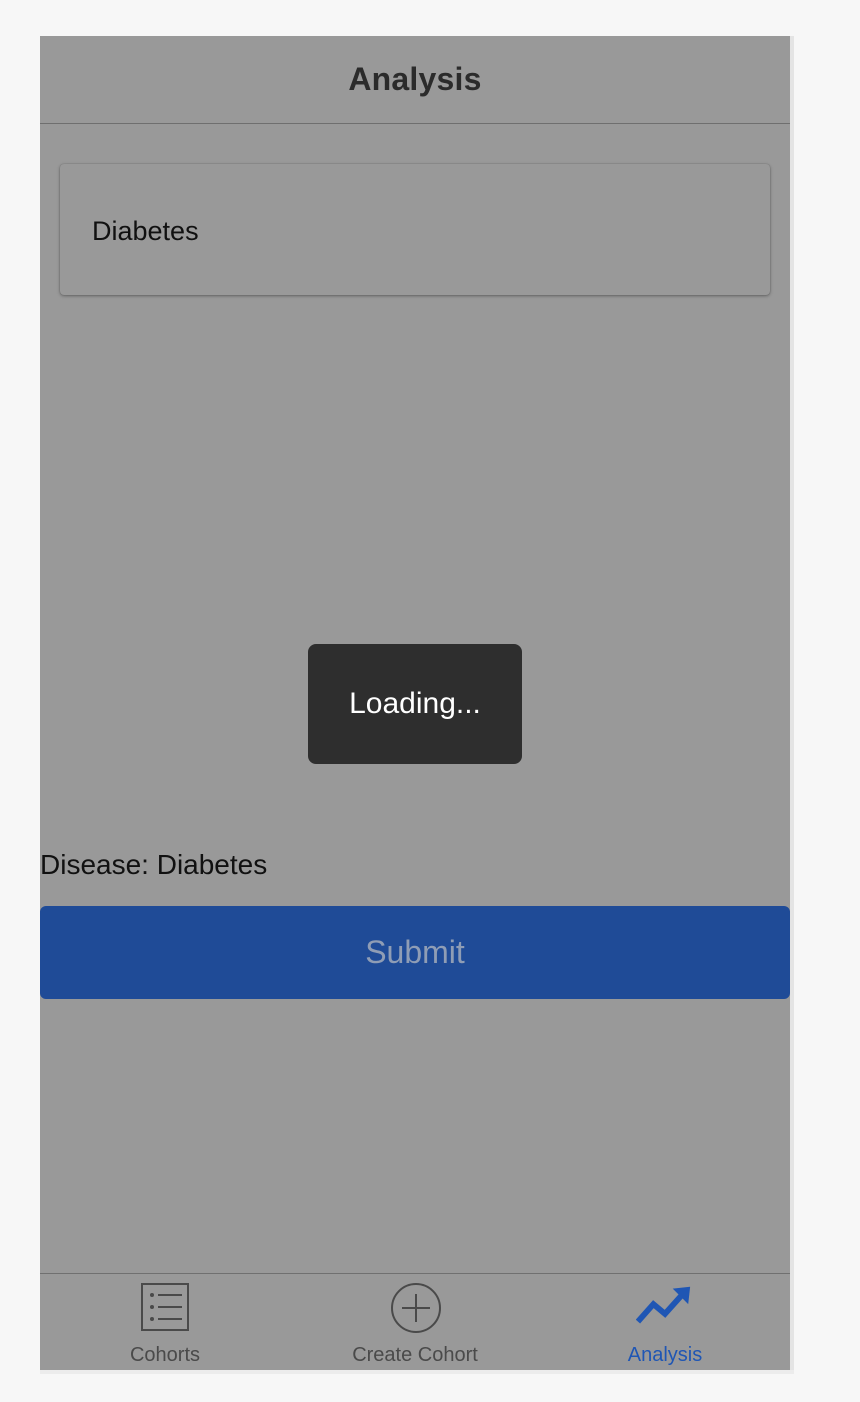 This screenshot has height=1402, width=860. Describe the element at coordinates (145, 231) in the screenshot. I see `disease-card-label: Diabetes` at that location.